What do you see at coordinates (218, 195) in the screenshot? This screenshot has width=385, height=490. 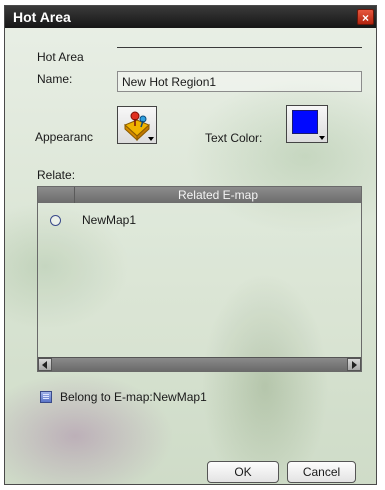 I see `related-emap-column-header: Related E-map` at bounding box center [218, 195].